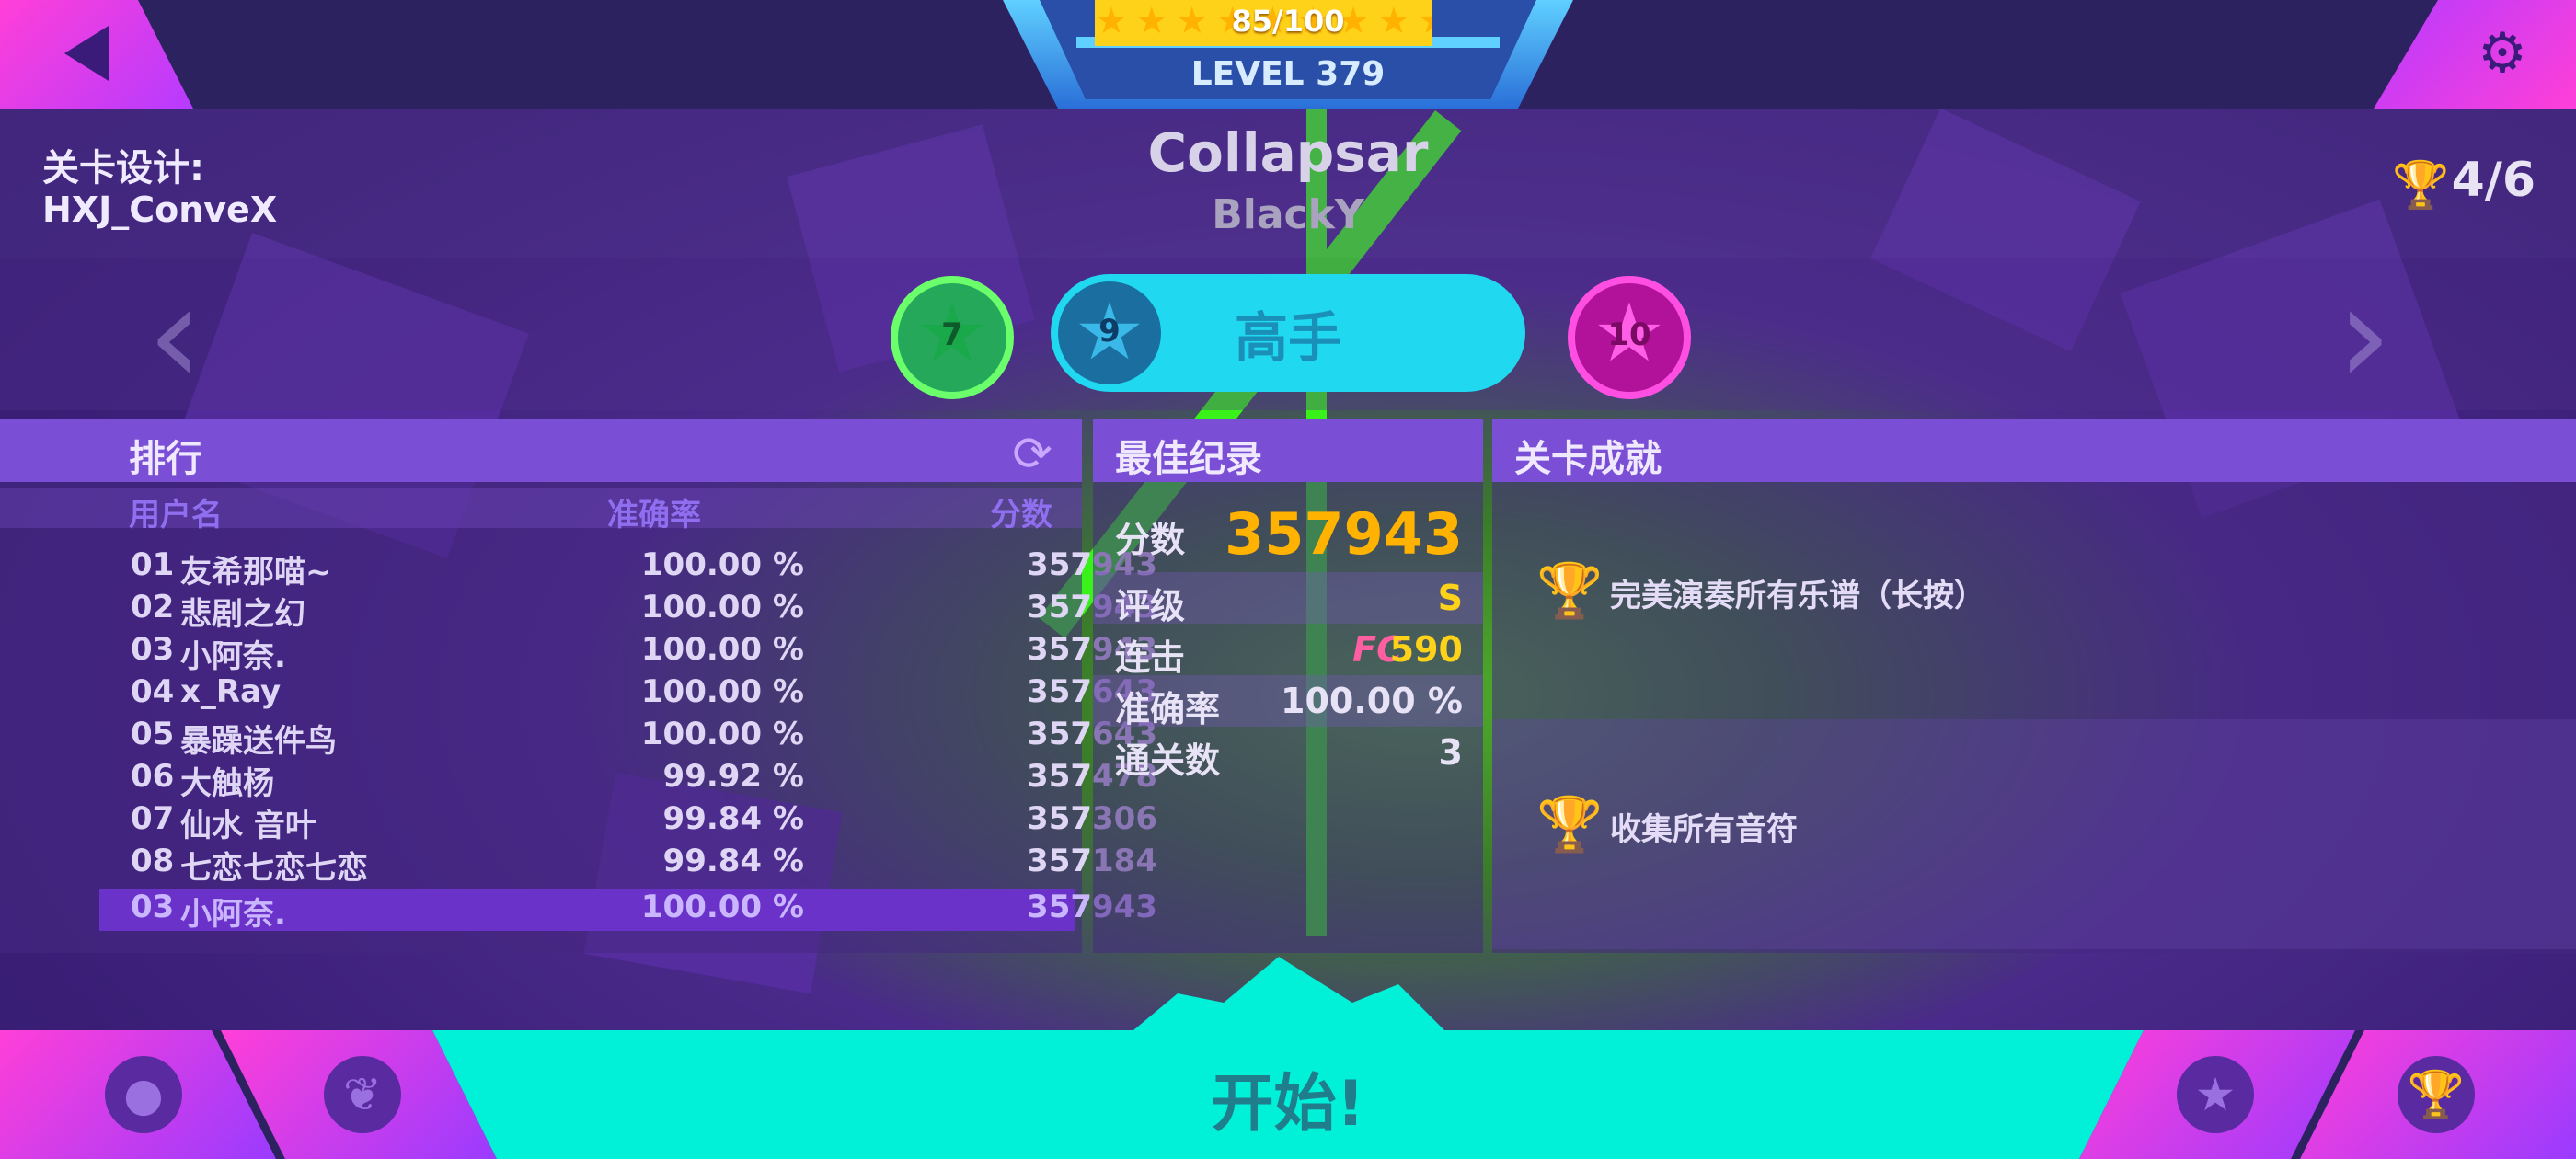 This screenshot has height=1159, width=2576. I want to click on gear-icon: ⚙, so click(2502, 53).